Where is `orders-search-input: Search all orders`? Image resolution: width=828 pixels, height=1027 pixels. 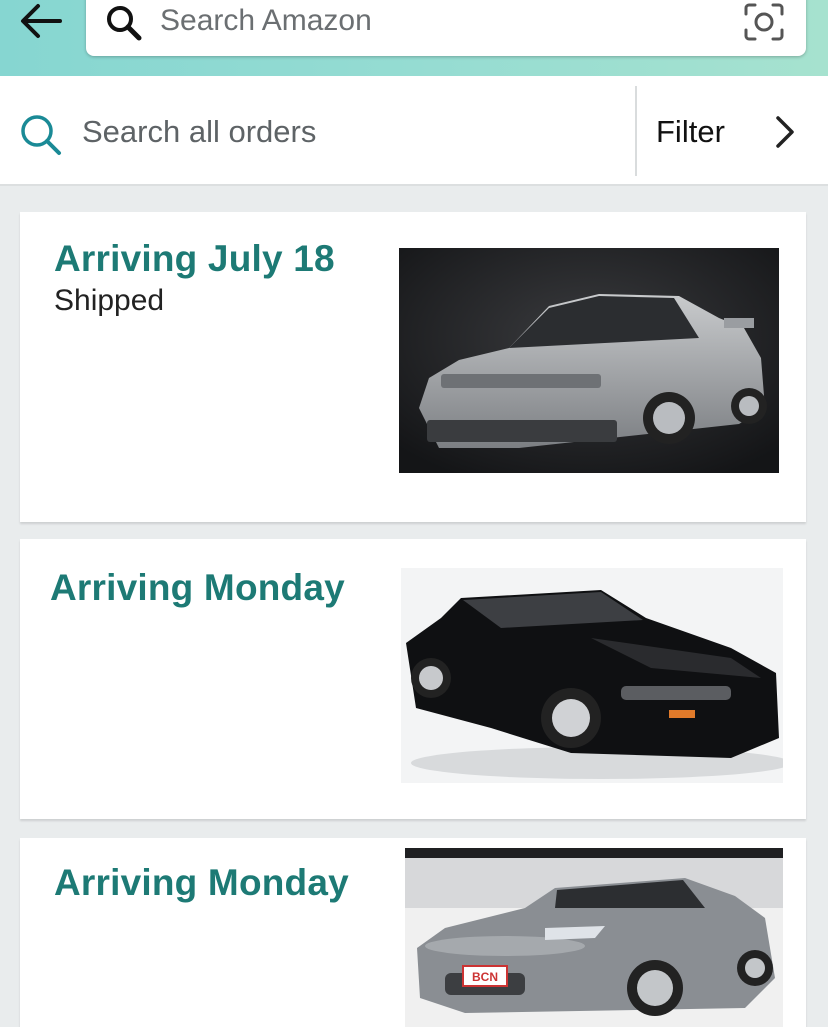 orders-search-input: Search all orders is located at coordinates (199, 132).